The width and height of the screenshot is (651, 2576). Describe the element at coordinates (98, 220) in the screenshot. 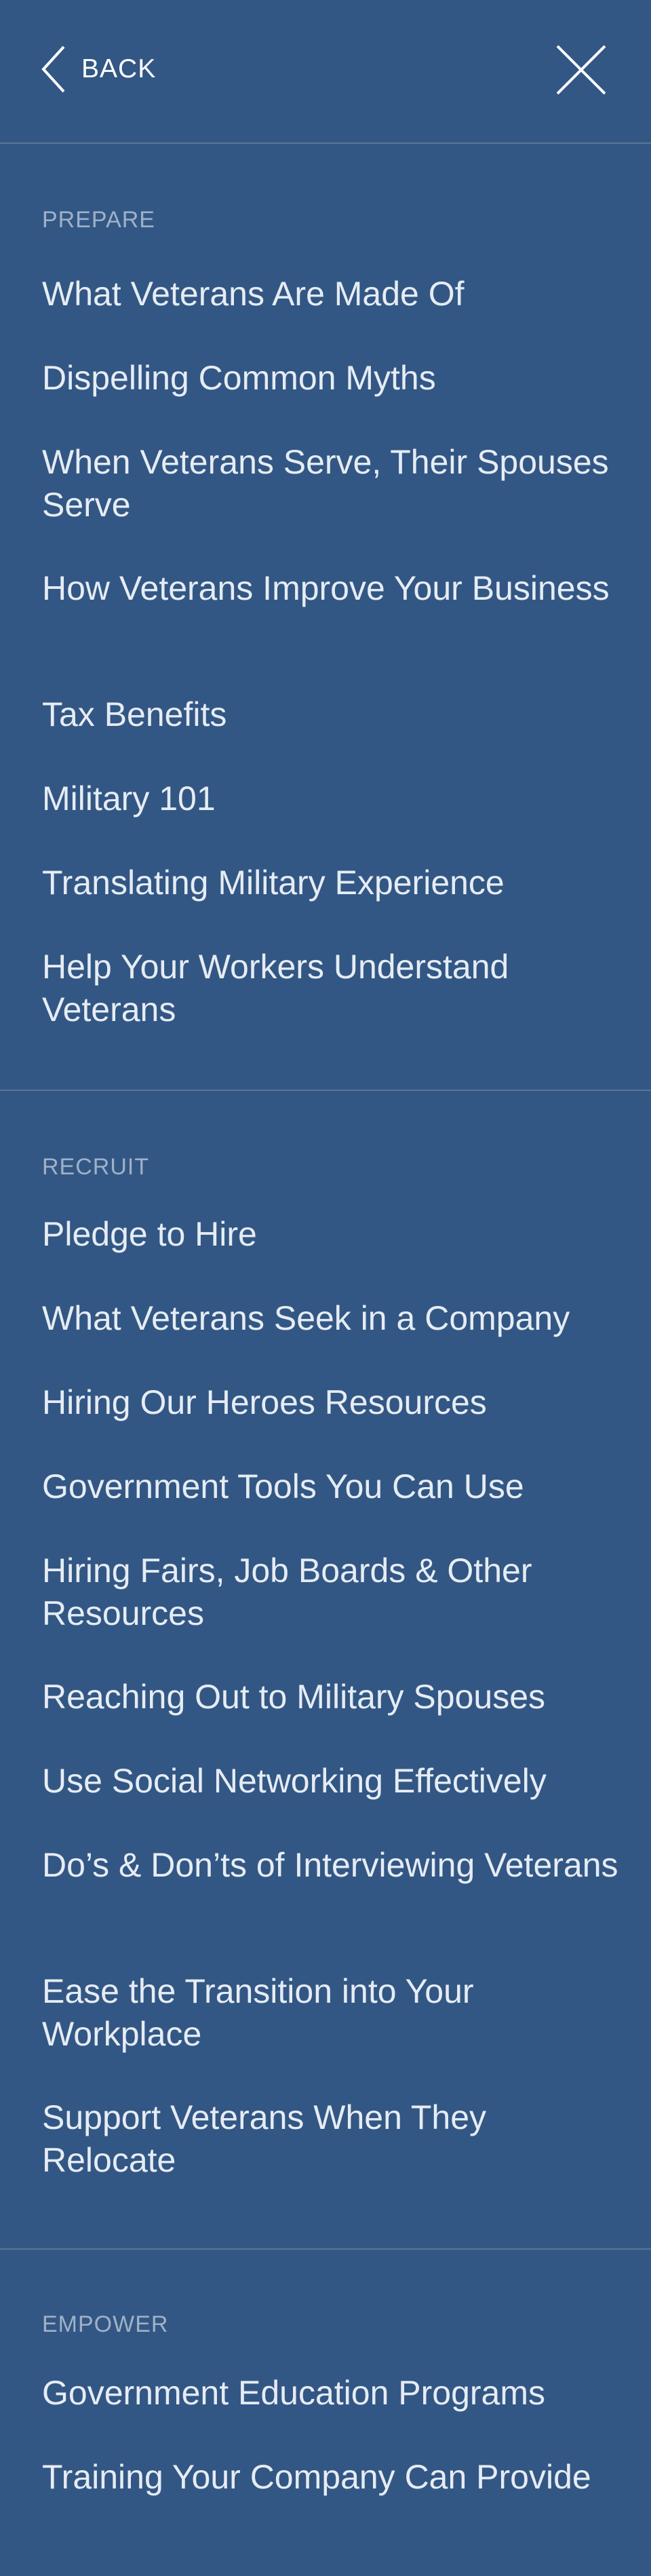

I see `section-title: PREPARE` at that location.